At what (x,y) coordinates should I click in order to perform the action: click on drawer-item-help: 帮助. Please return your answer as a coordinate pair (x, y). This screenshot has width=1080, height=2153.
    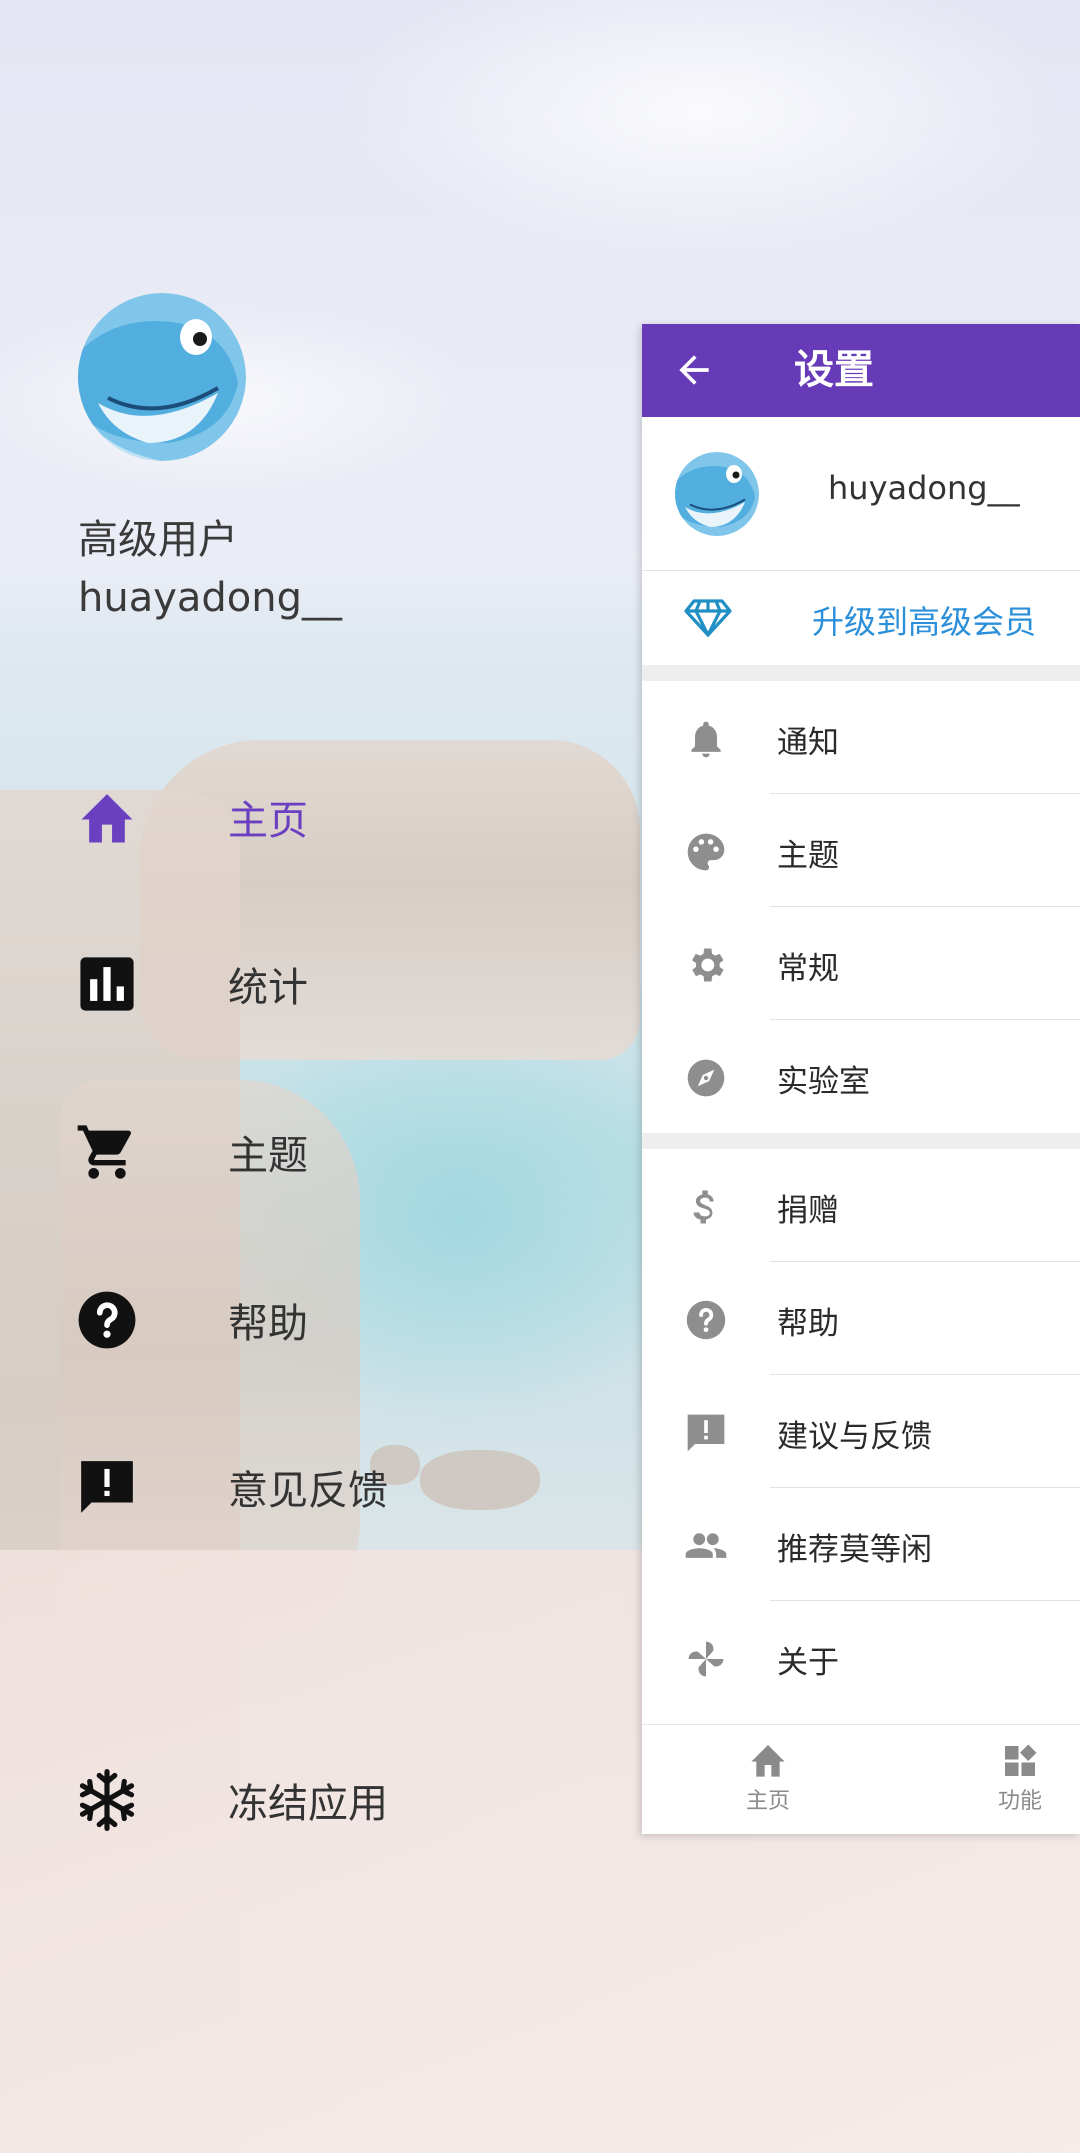
    Looking at the image, I should click on (322, 1320).